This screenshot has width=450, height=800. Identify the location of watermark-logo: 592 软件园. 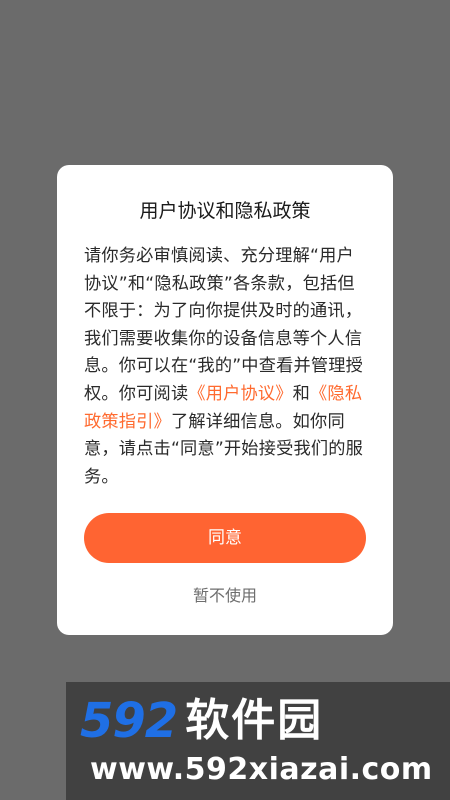
(202, 721).